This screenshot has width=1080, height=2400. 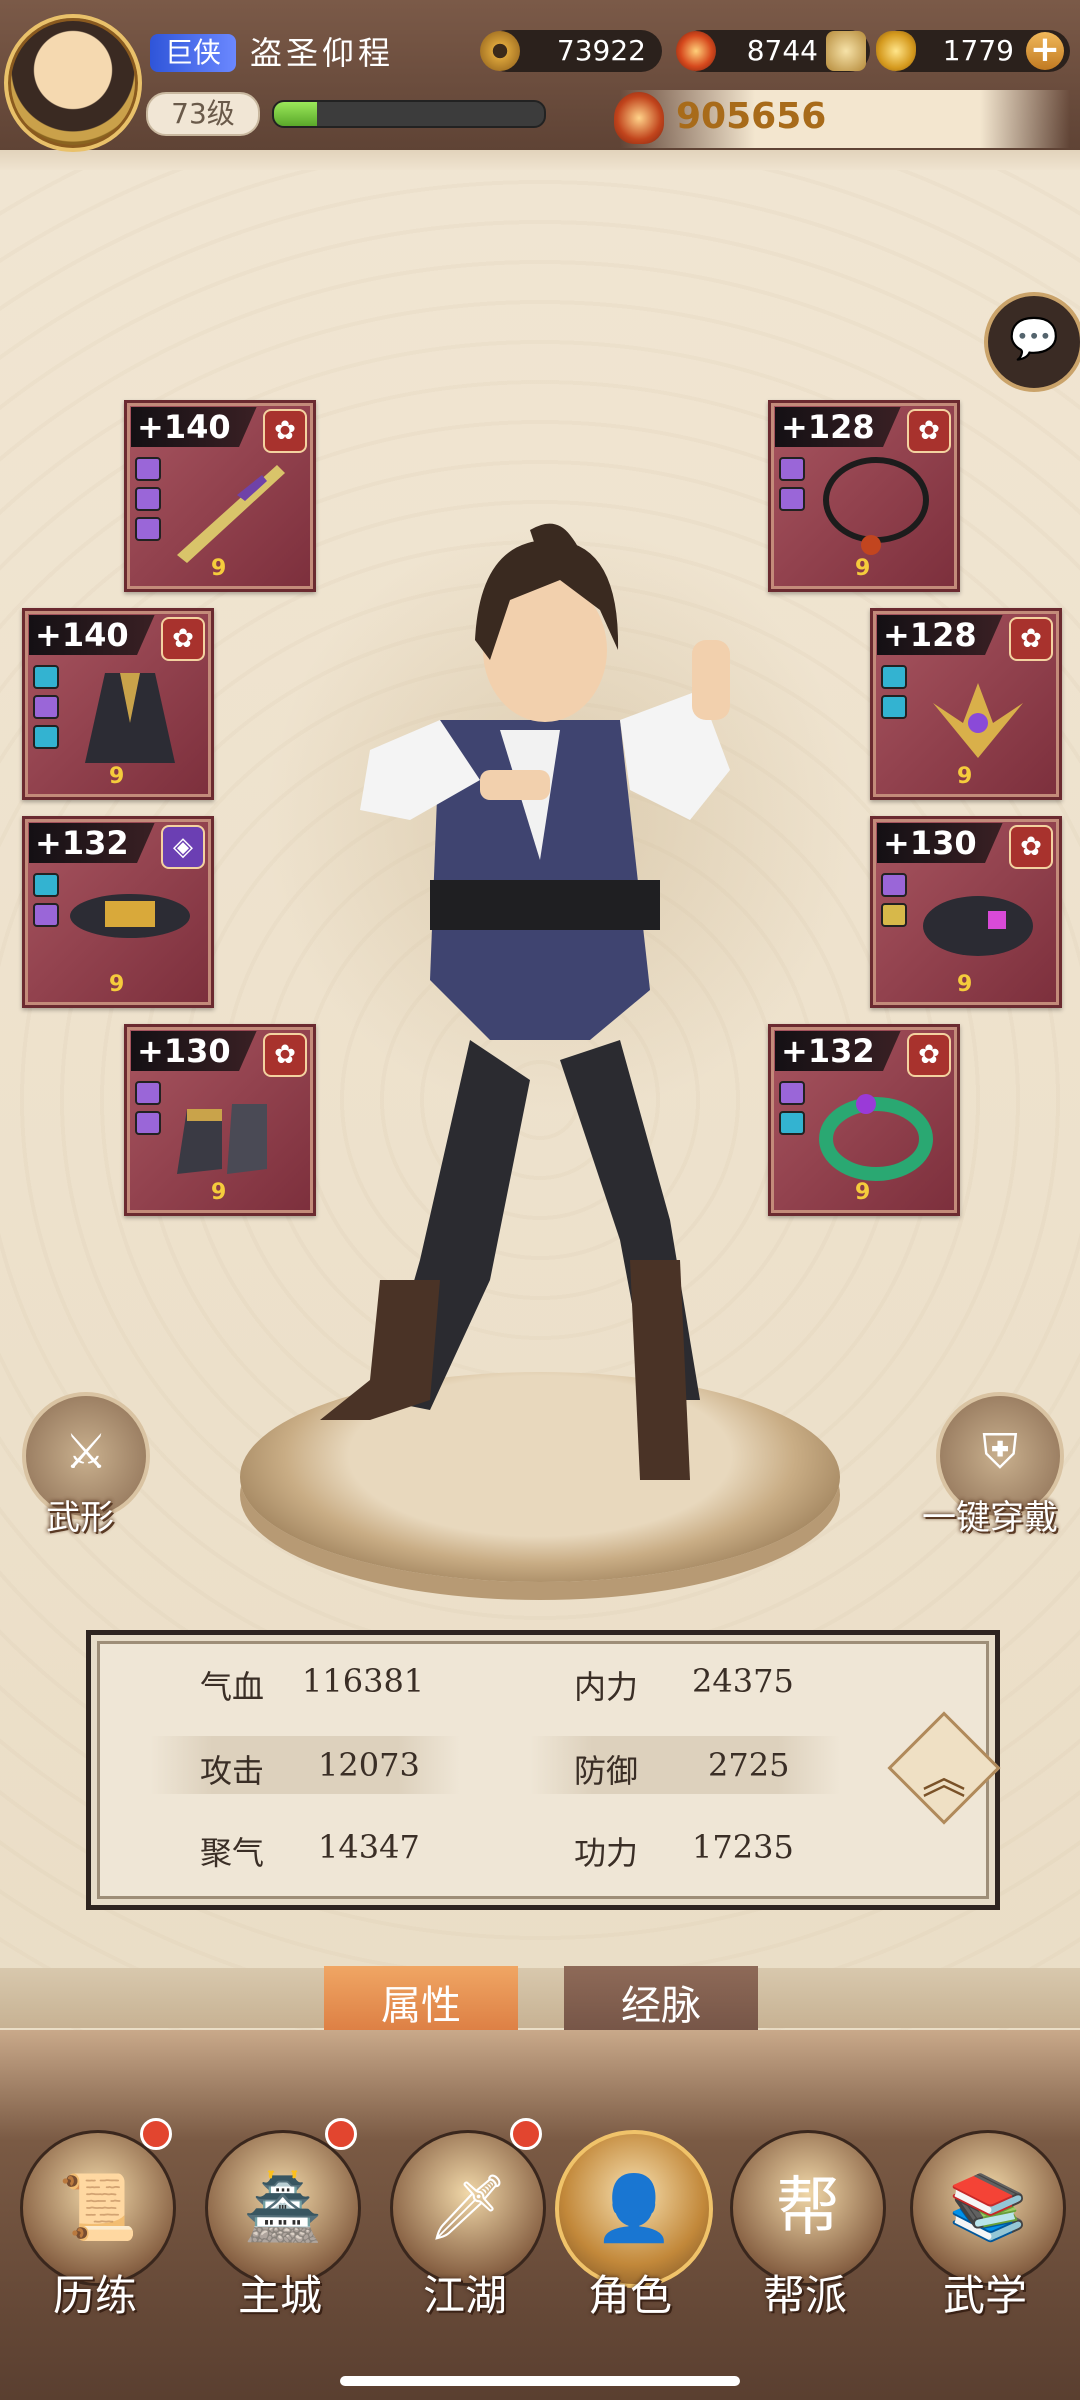 I want to click on copper-value: 73922, so click(x=601, y=50).